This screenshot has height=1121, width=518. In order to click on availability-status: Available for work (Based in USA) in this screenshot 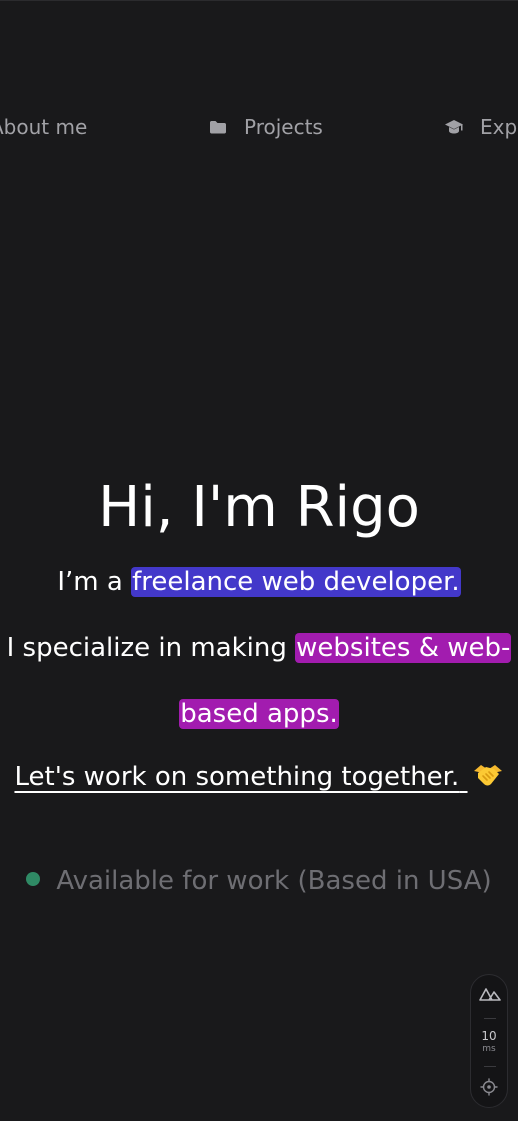, I will do `click(259, 881)`.